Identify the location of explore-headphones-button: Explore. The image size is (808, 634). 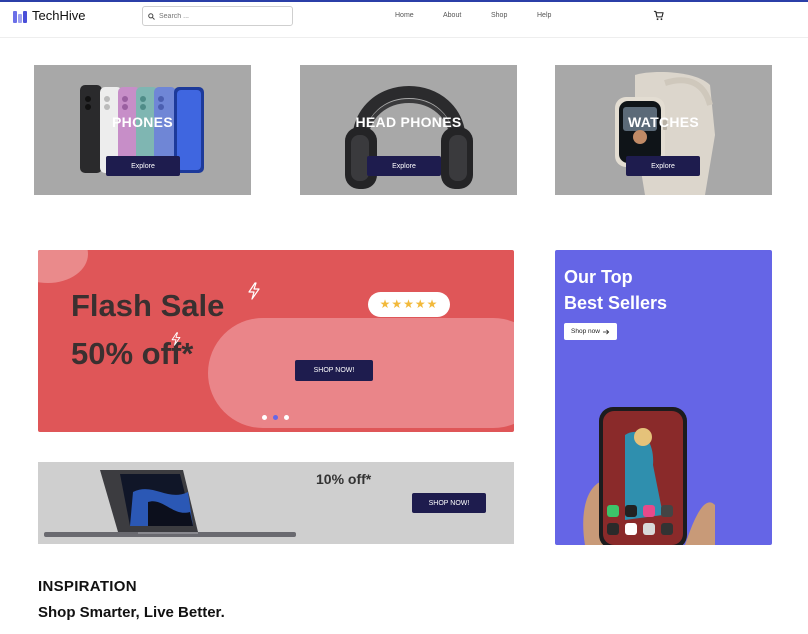
(404, 166).